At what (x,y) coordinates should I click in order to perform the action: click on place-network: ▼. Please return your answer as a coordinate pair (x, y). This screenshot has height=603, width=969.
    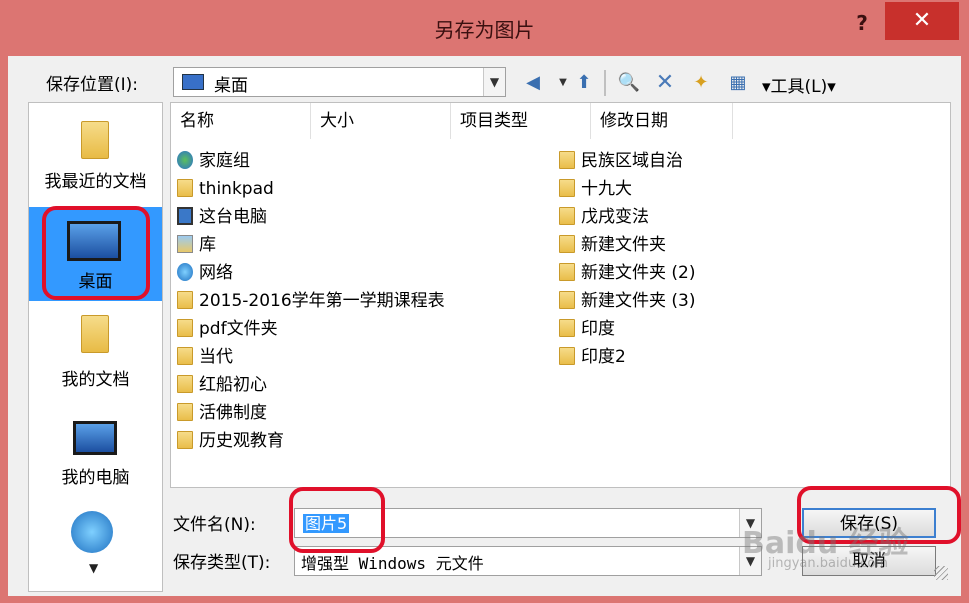
    Looking at the image, I should click on (95, 545).